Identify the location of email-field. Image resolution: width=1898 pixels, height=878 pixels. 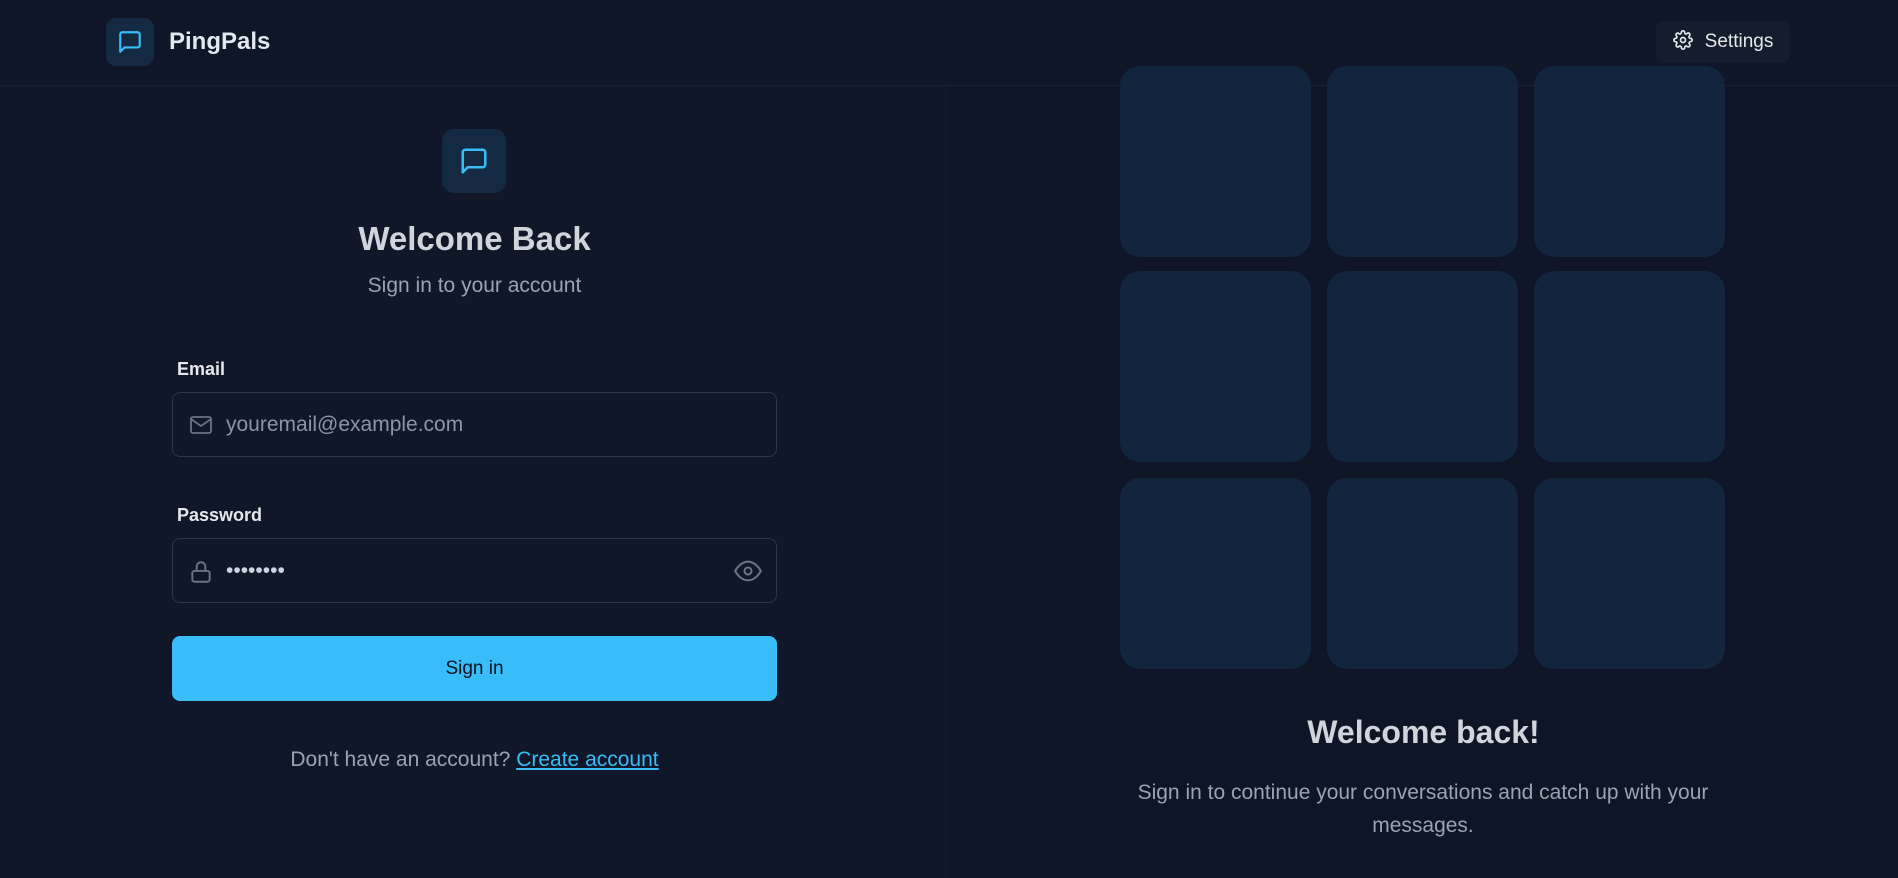
(474, 424).